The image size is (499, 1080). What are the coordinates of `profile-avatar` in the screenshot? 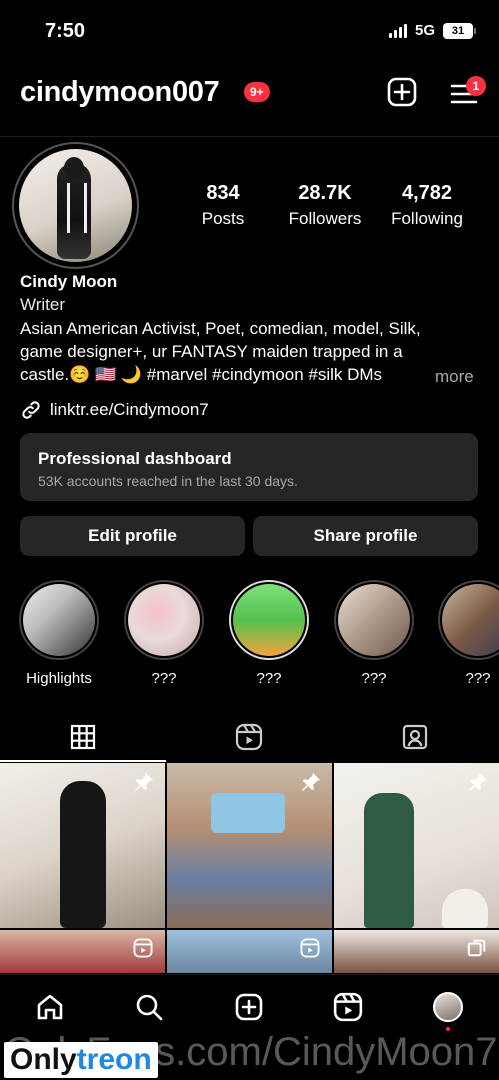 It's located at (75, 205).